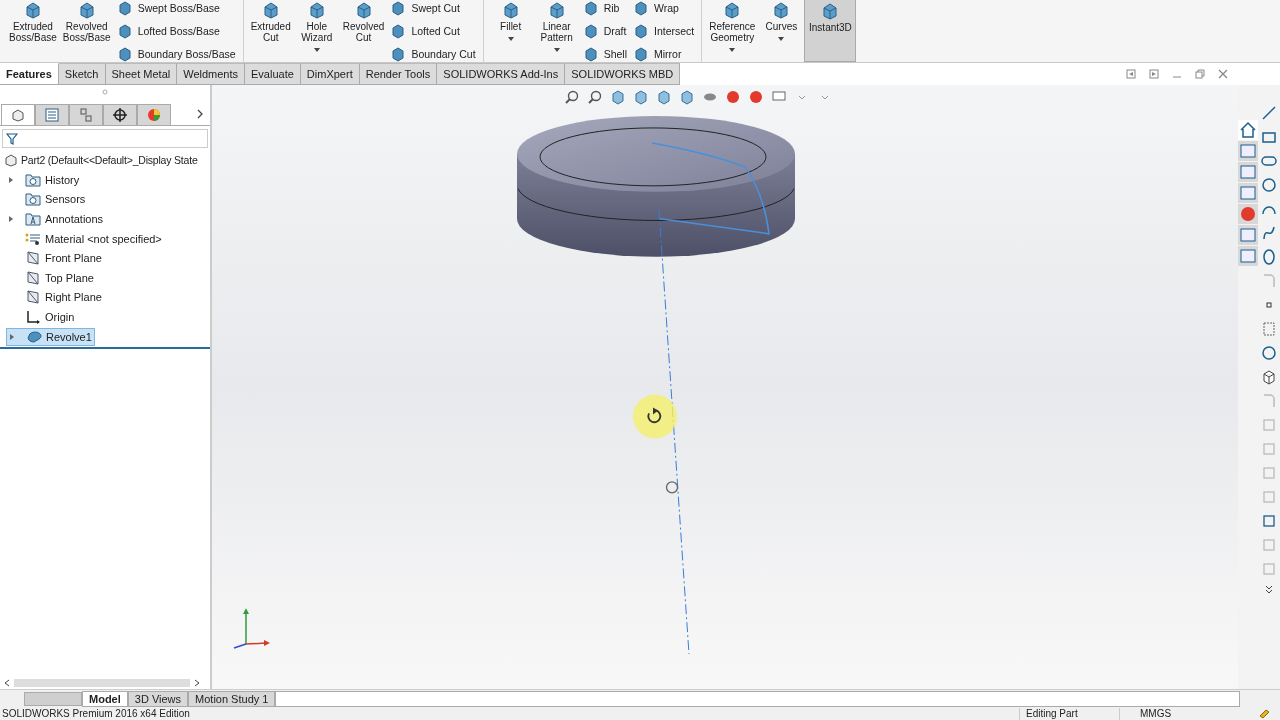 Image resolution: width=1280 pixels, height=720 pixels. Describe the element at coordinates (47, 199) in the screenshot. I see `tree-item: Sensors` at that location.